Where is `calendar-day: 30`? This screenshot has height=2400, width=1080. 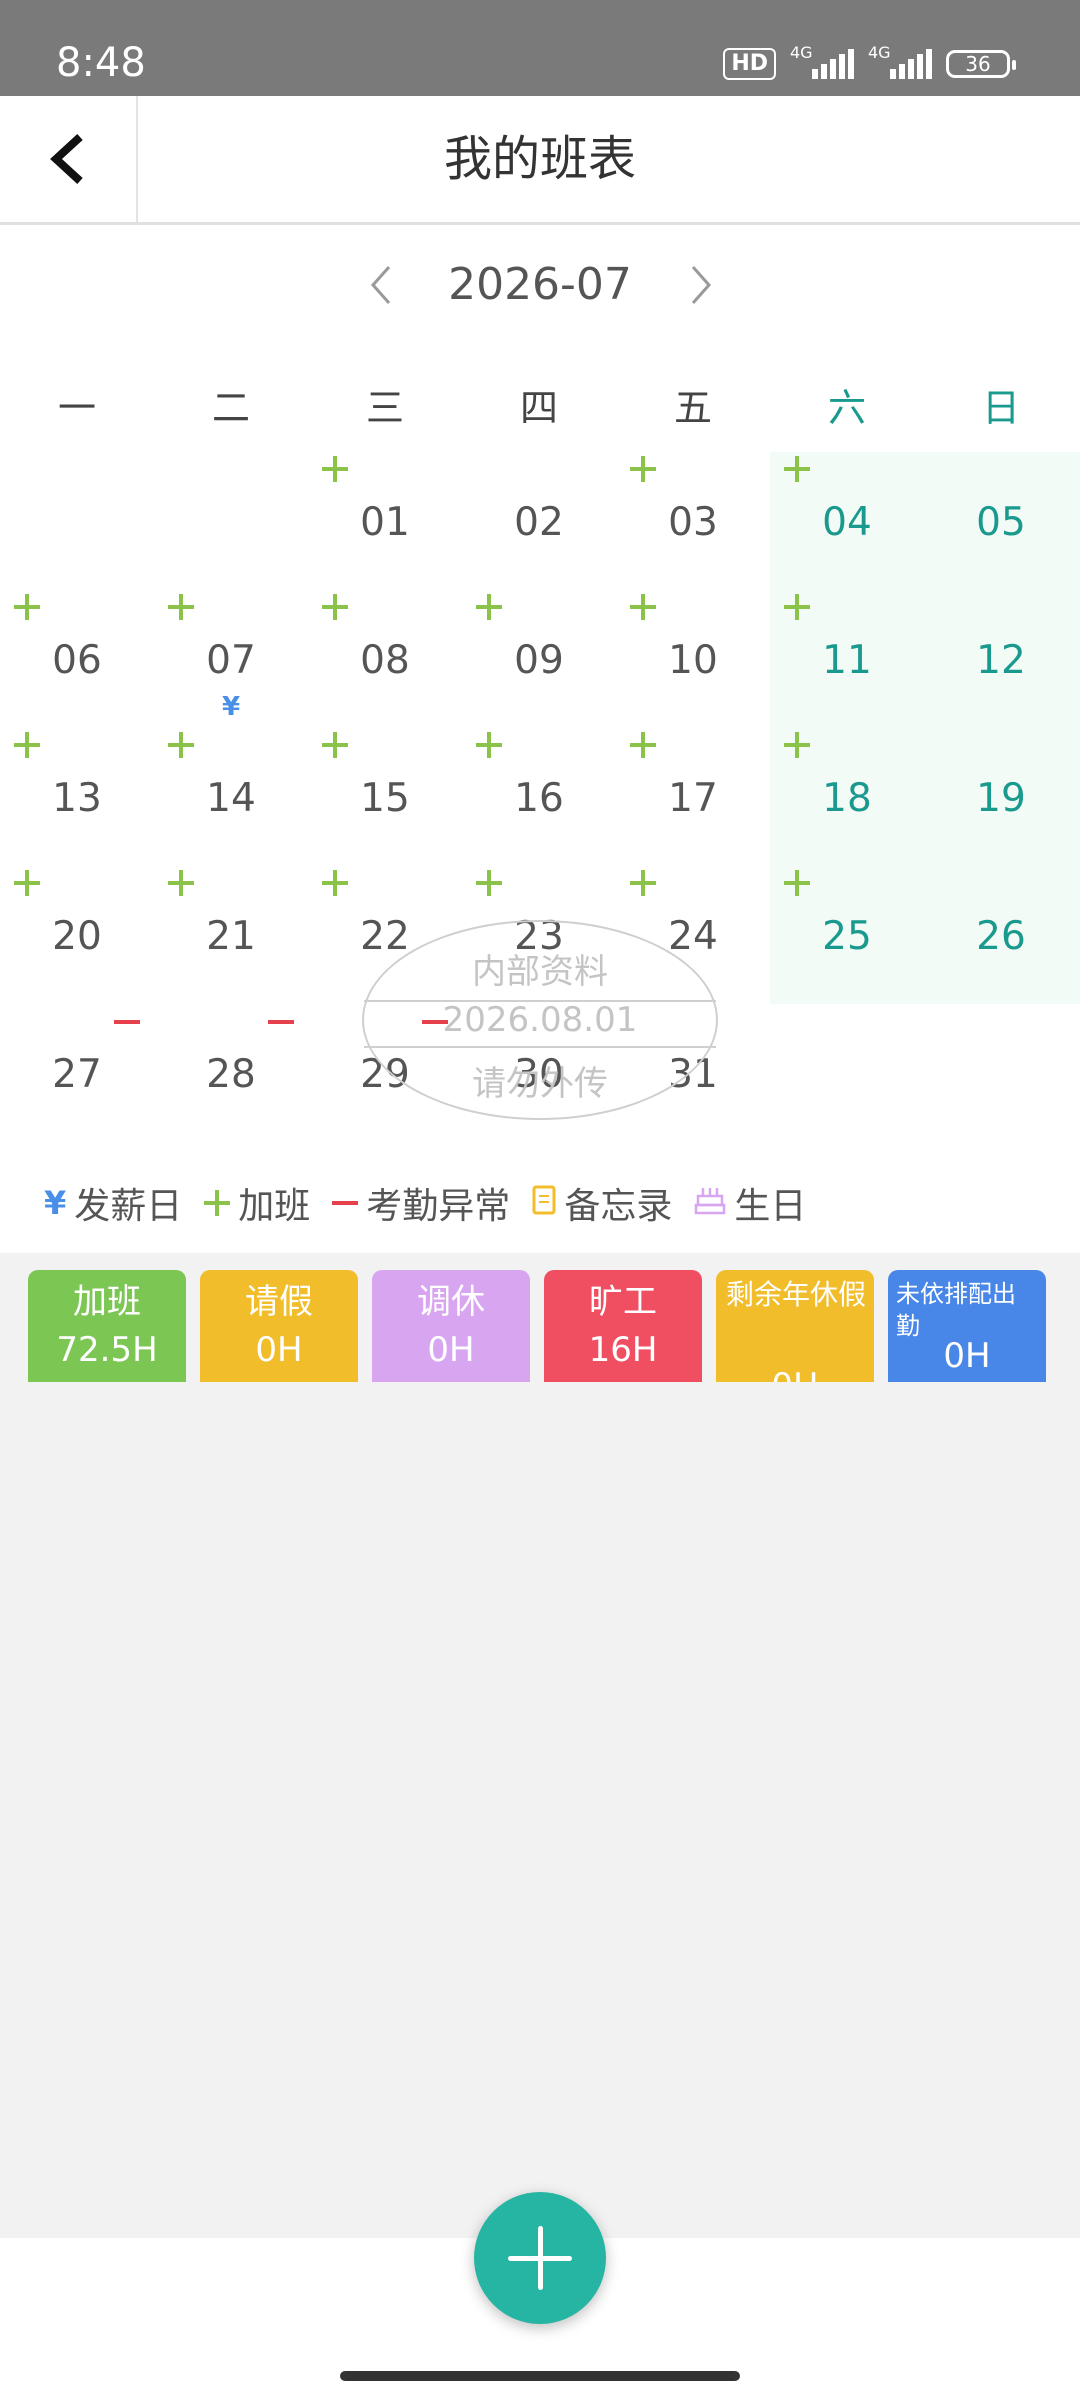
calendar-day: 30 is located at coordinates (539, 1073).